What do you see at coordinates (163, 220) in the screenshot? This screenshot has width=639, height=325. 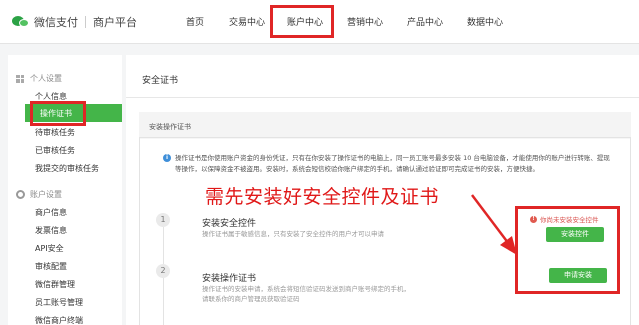 I see `step-number-1: 1` at bounding box center [163, 220].